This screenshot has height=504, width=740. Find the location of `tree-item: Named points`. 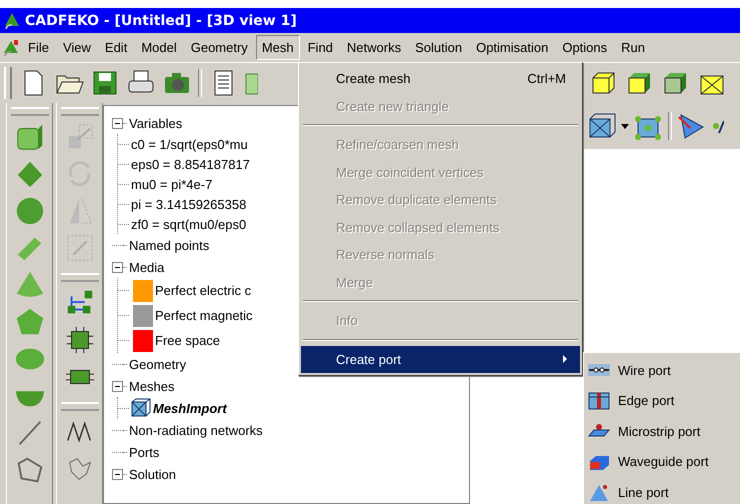

tree-item: Named points is located at coordinates (169, 245).